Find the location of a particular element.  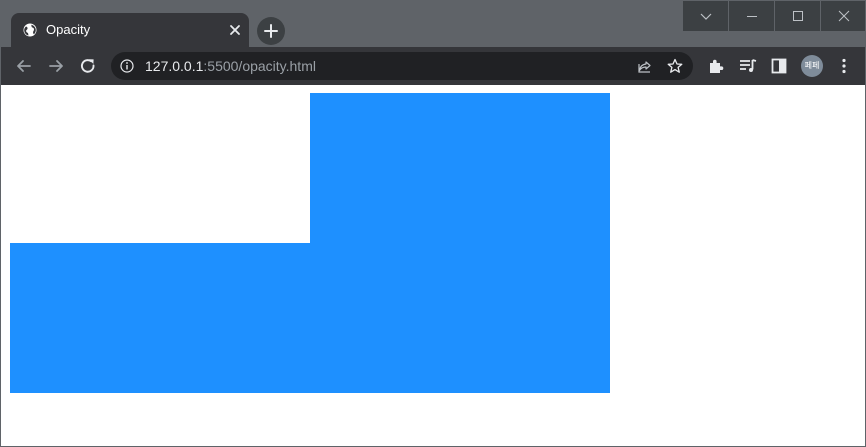

new-tab-button is located at coordinates (271, 31).